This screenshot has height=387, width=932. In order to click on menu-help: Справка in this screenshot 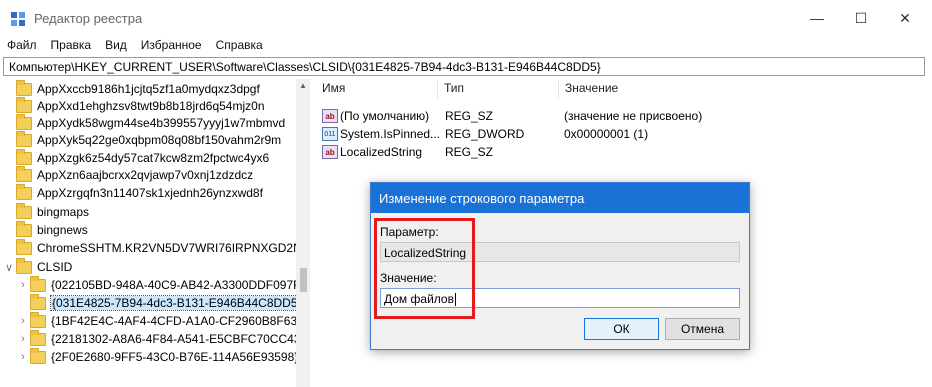, I will do `click(239, 46)`.